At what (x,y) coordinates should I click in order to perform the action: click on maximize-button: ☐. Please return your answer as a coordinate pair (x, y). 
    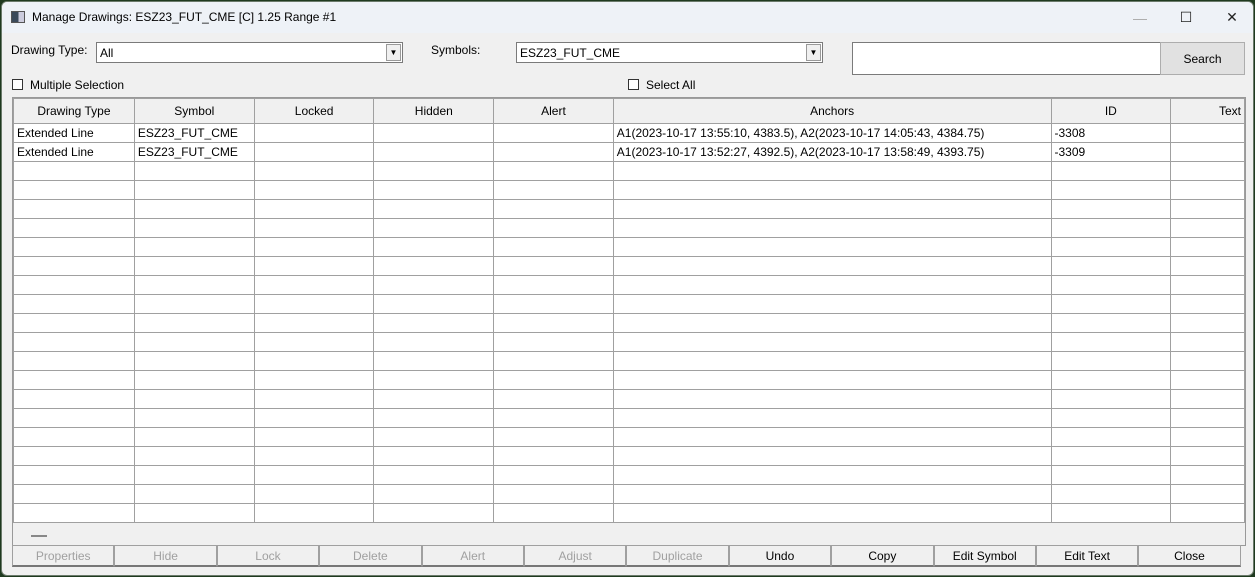
    Looking at the image, I should click on (1186, 17).